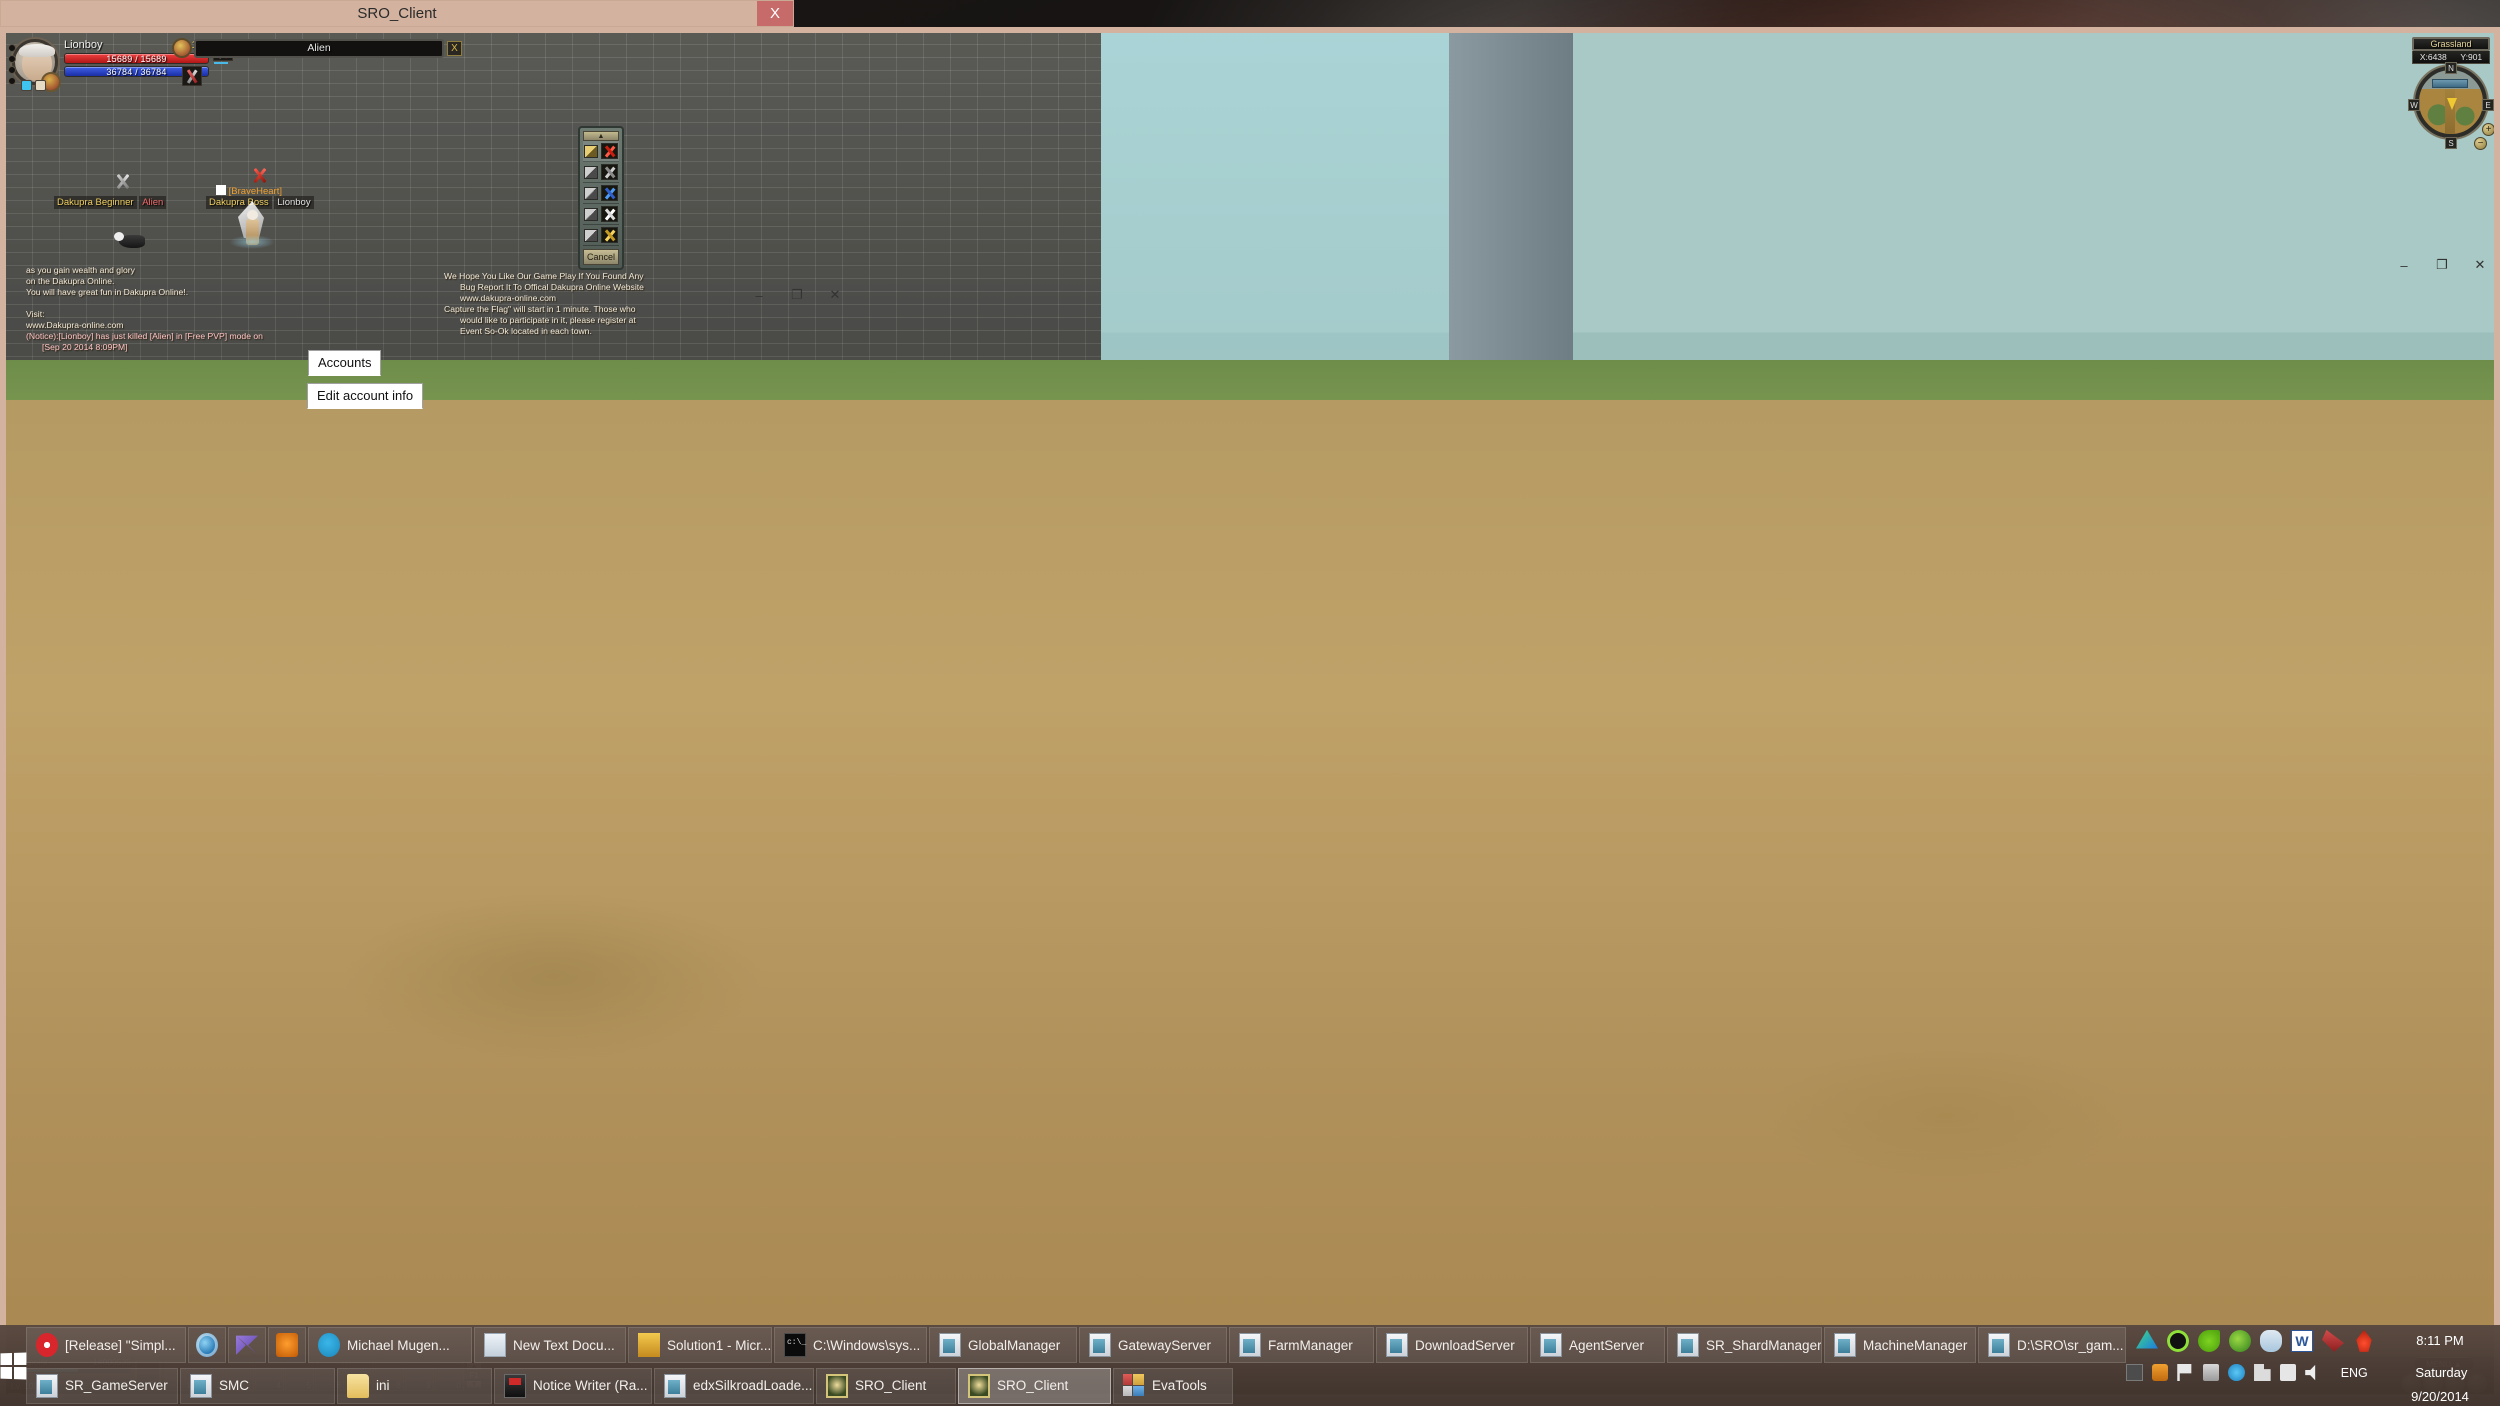 The width and height of the screenshot is (2500, 1406). What do you see at coordinates (2364, 1340) in the screenshot?
I see `flame-icon` at bounding box center [2364, 1340].